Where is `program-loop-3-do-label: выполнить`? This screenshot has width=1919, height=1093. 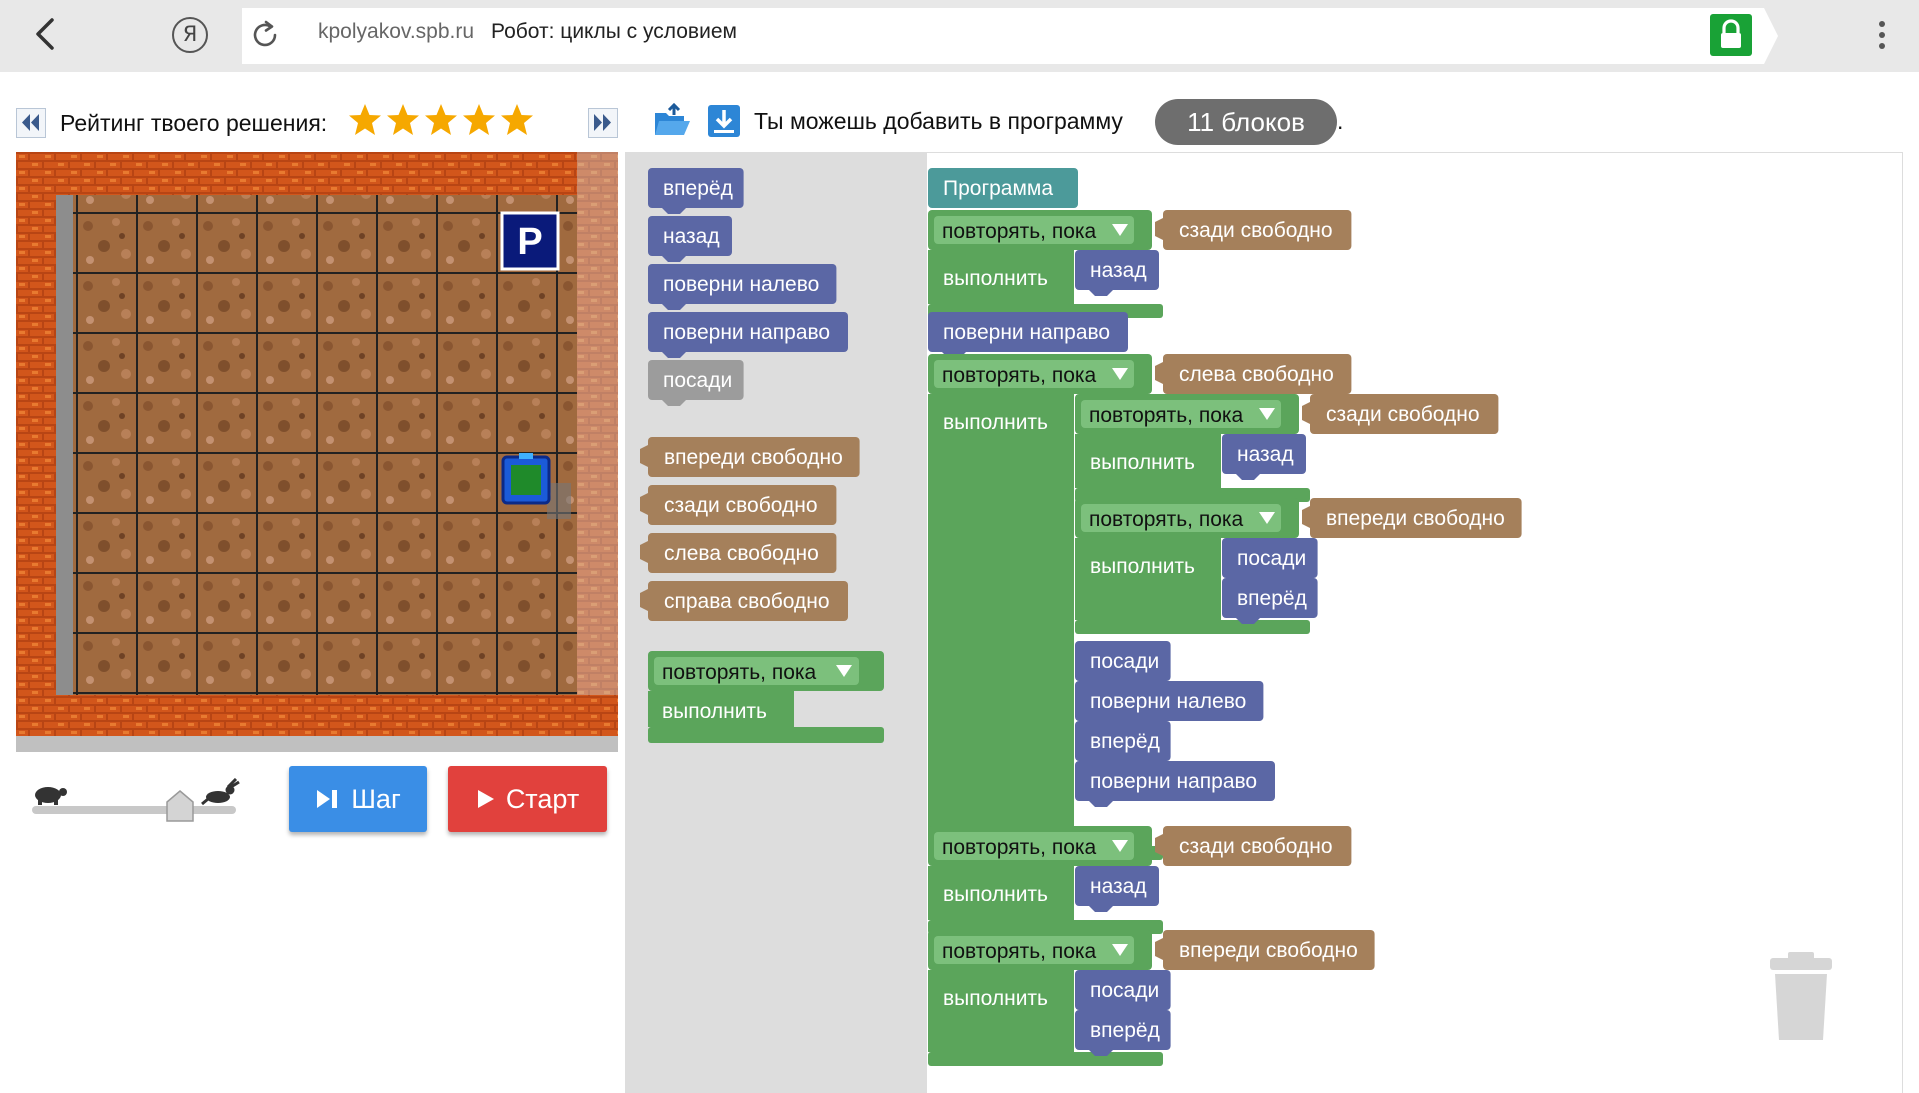 program-loop-3-do-label: выполнить is located at coordinates (995, 422).